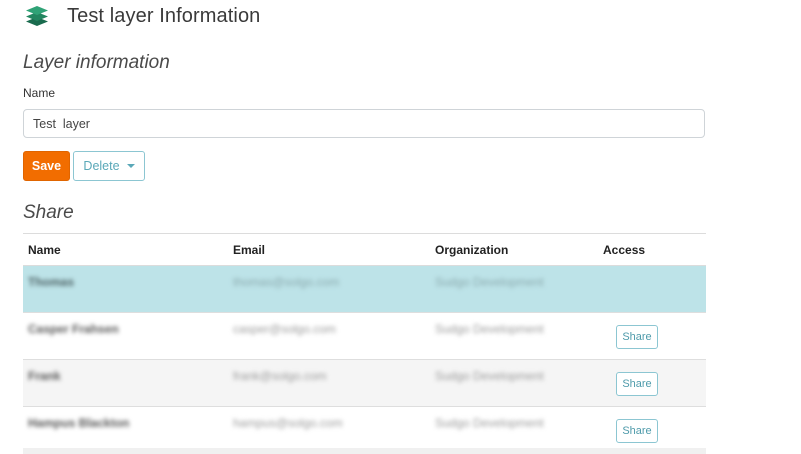 The height and width of the screenshot is (454, 801). What do you see at coordinates (472, 249) in the screenshot?
I see `column-header-organization: Organization` at bounding box center [472, 249].